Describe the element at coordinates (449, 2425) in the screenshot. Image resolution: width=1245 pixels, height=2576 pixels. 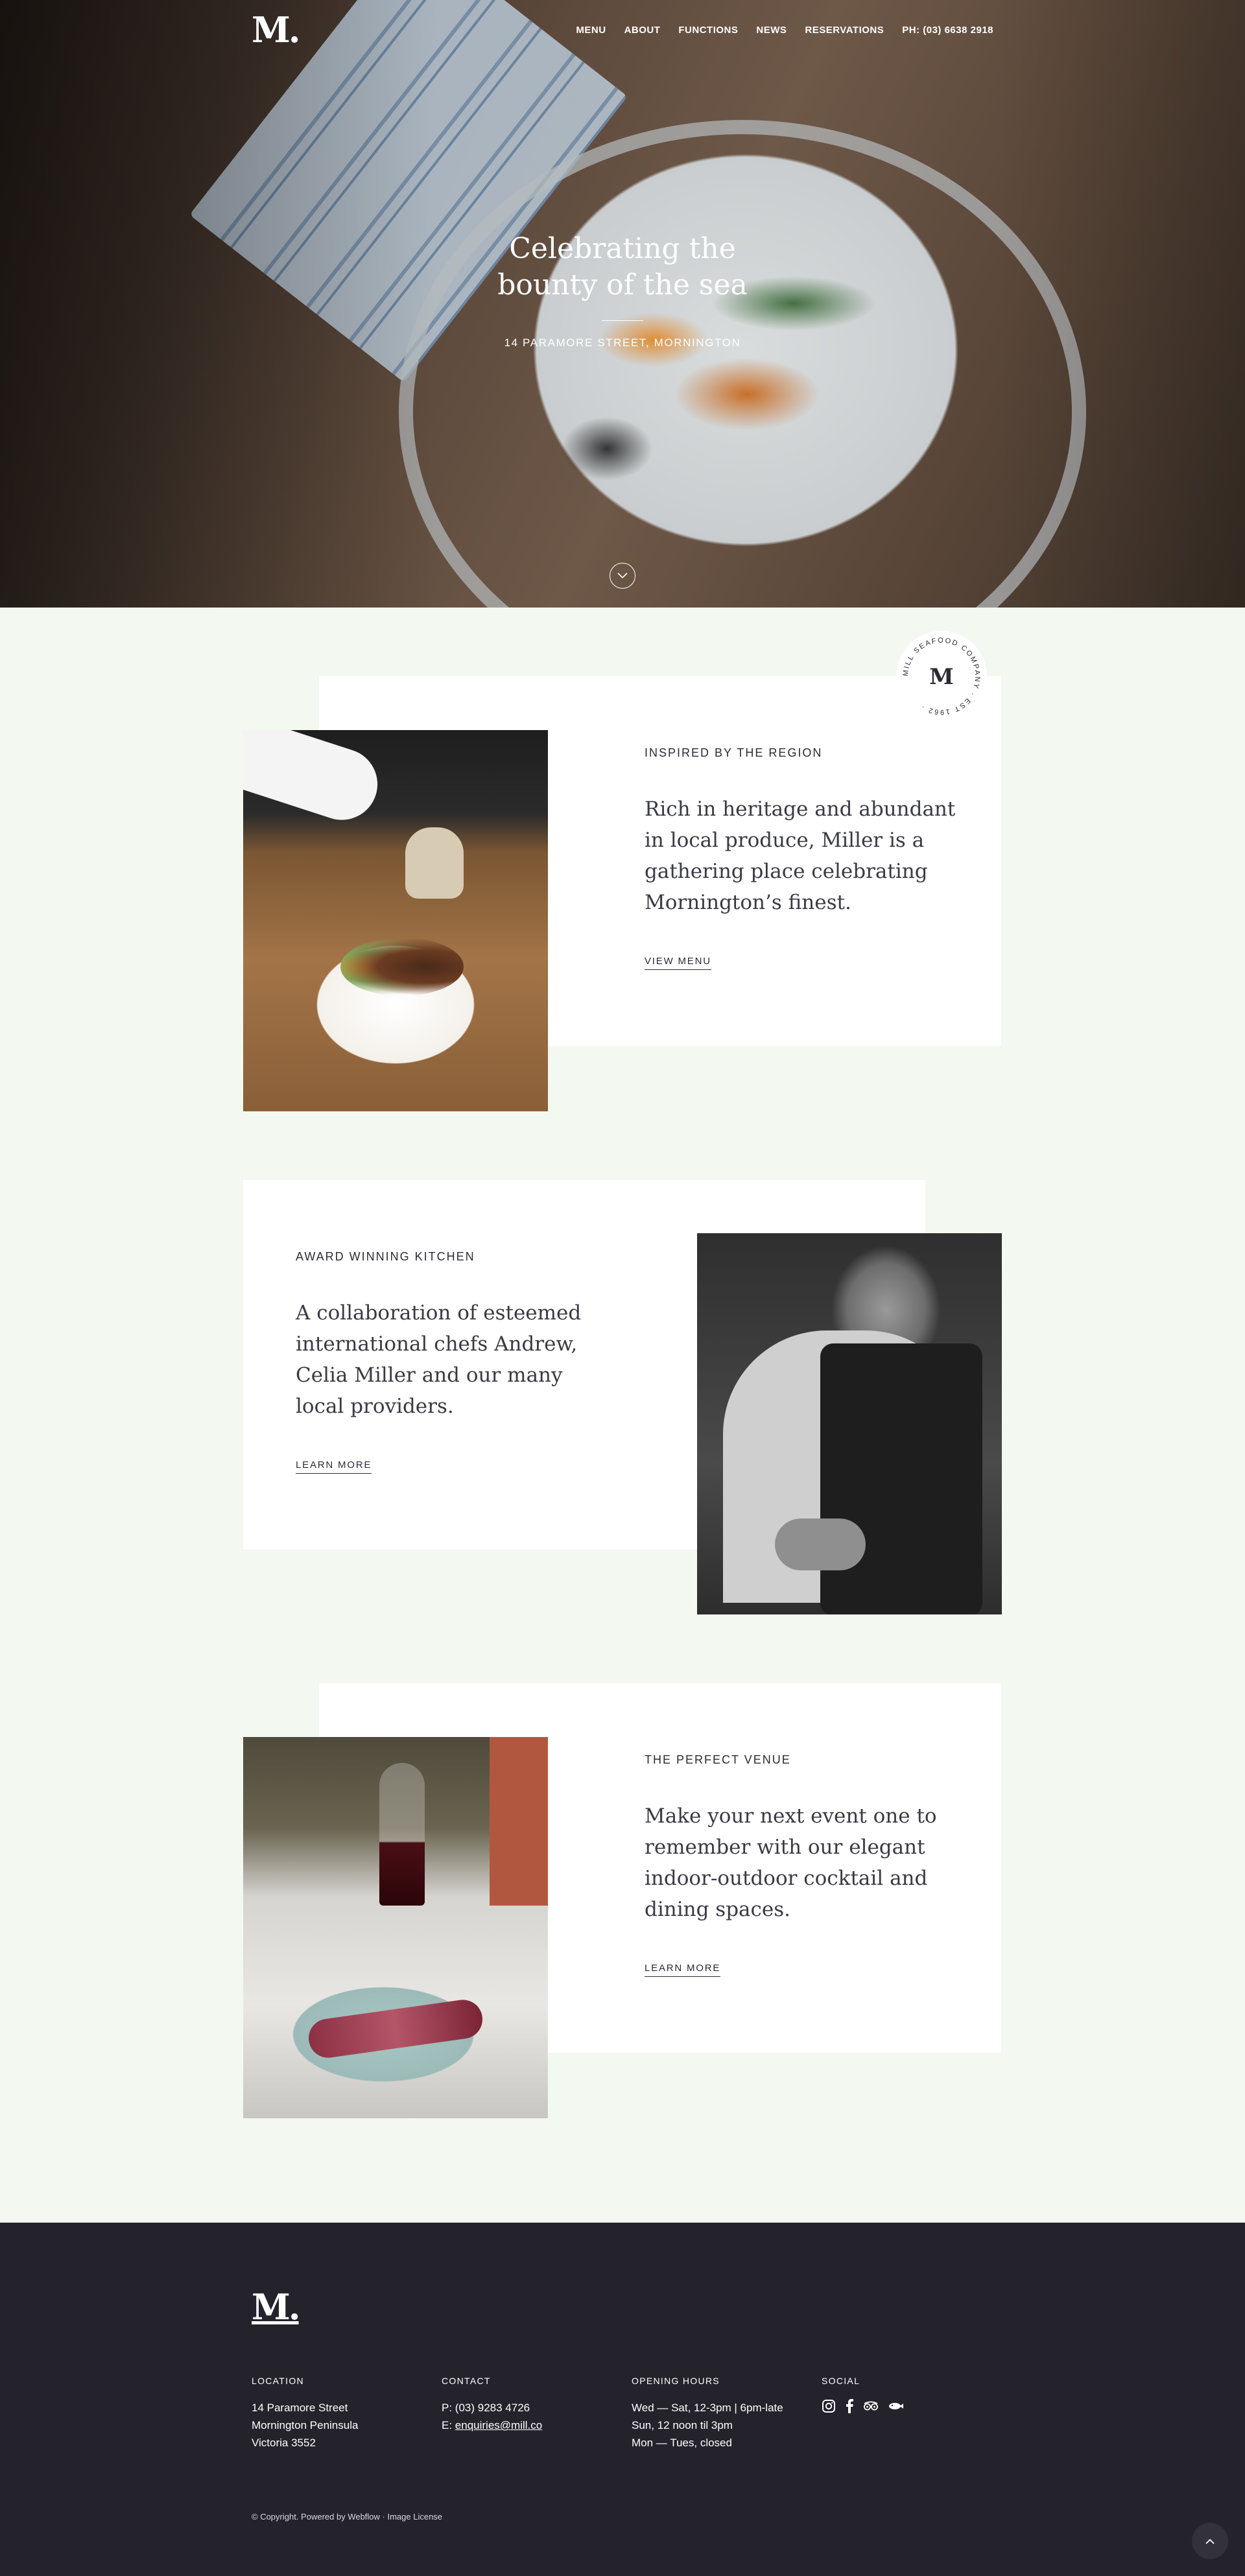
I see `email-prefix: E:` at that location.